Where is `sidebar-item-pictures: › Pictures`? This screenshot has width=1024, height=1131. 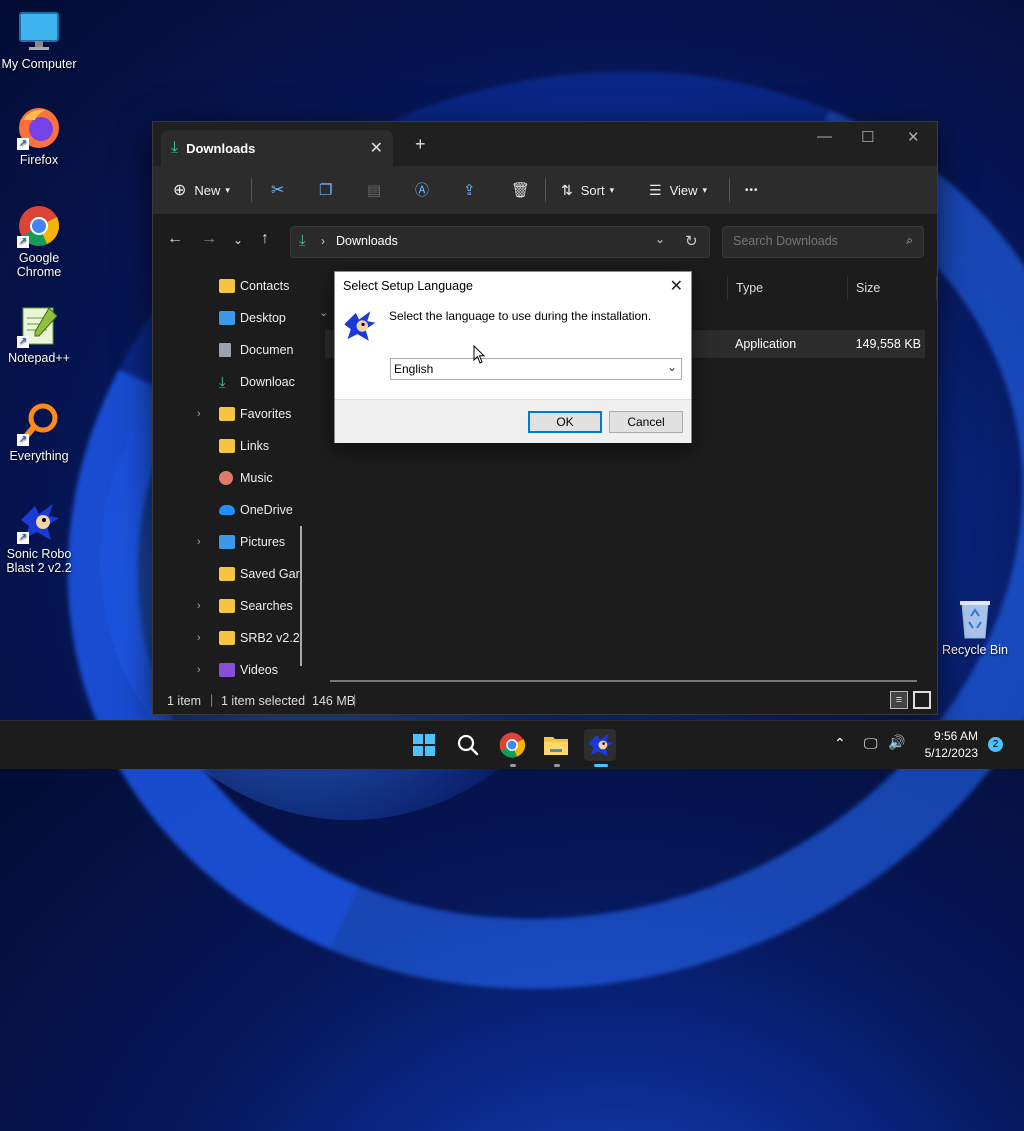
sidebar-item-pictures: › Pictures is located at coordinates (228, 542).